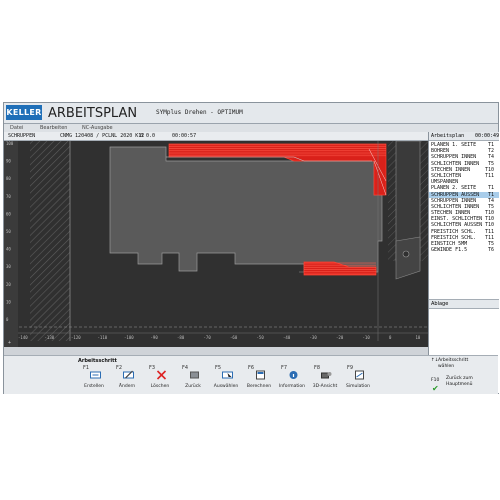 Image resolution: width=500 pixels, height=500 pixels. I want to click on work-step-name: GEWINDE F1.5, so click(449, 250).